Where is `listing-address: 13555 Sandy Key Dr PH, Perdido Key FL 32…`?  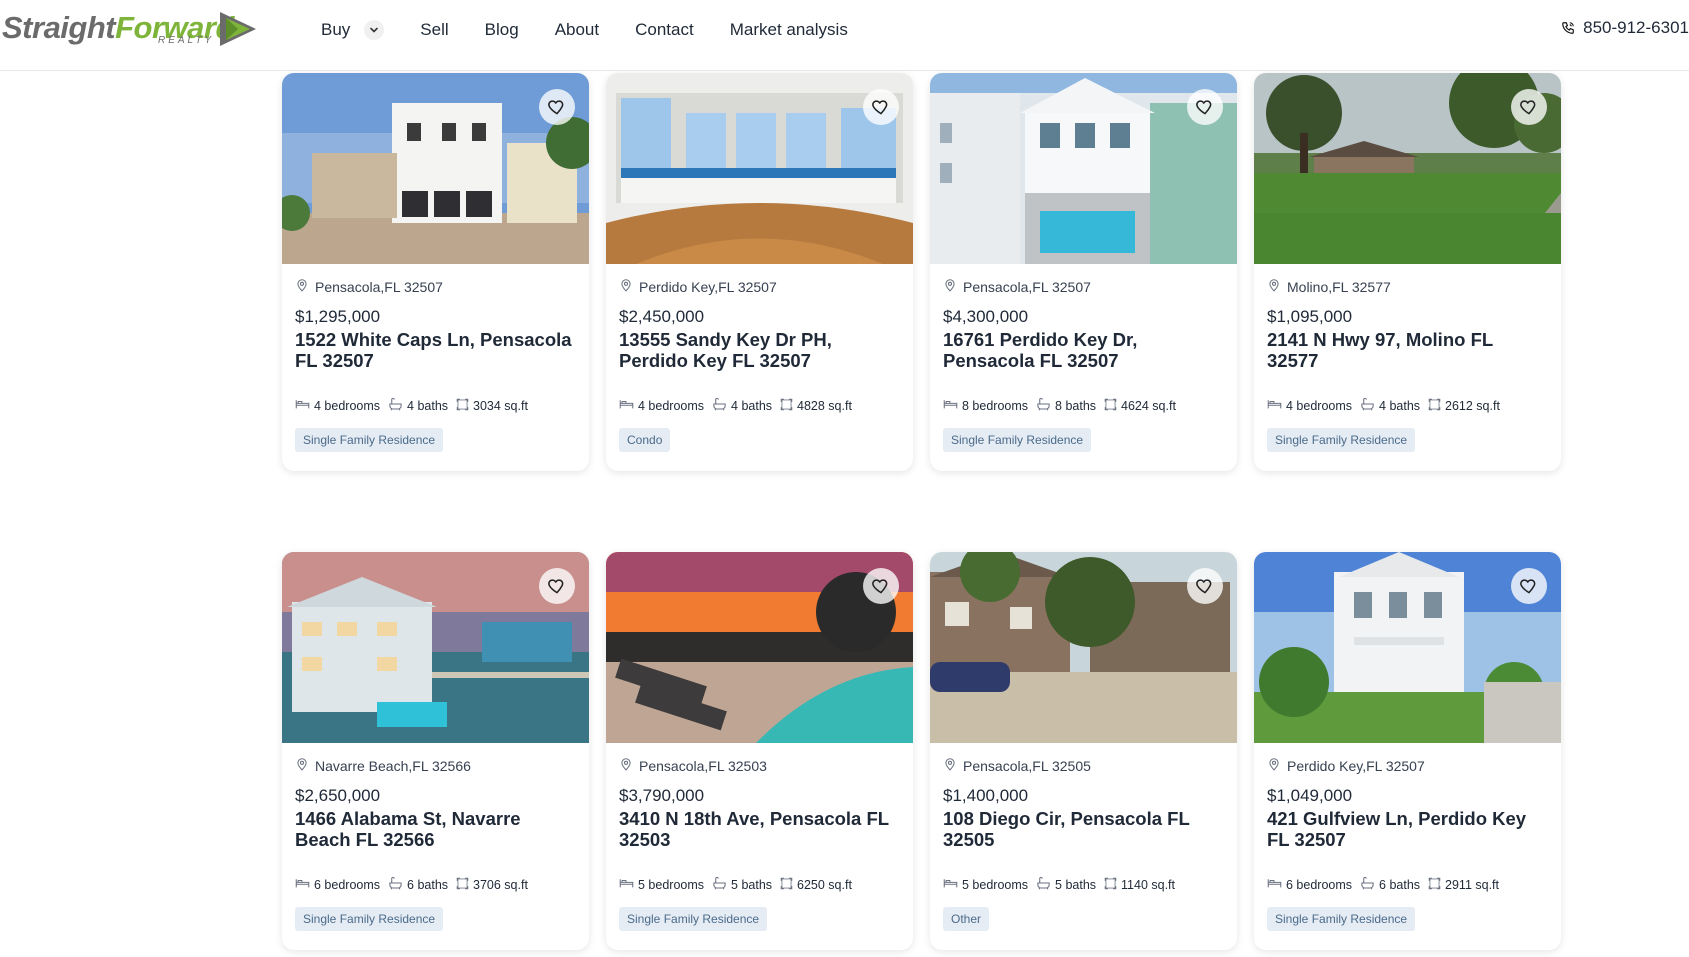
listing-address: 13555 Sandy Key Dr PH, Perdido Key FL 32… is located at coordinates (759, 350).